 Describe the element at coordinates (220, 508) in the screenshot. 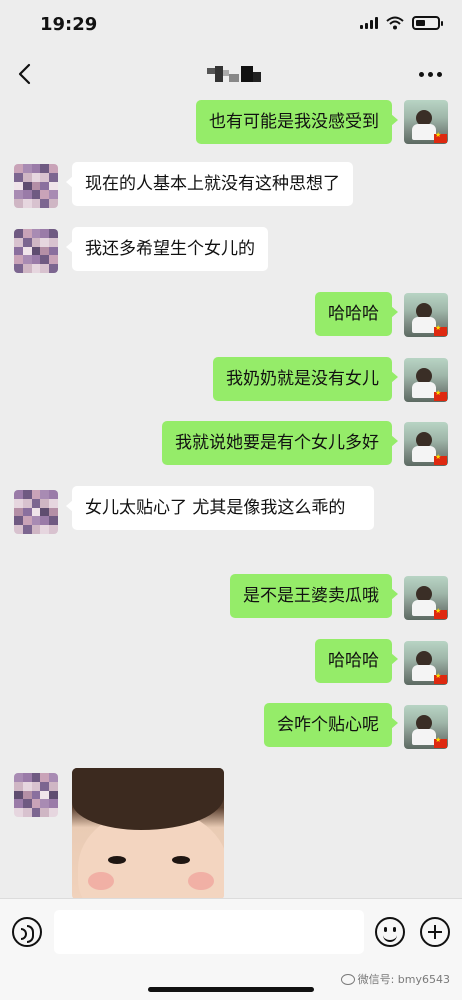

I see `message-bubble-received: 女儿太贴心了 尤其是像我这么乖的` at that location.